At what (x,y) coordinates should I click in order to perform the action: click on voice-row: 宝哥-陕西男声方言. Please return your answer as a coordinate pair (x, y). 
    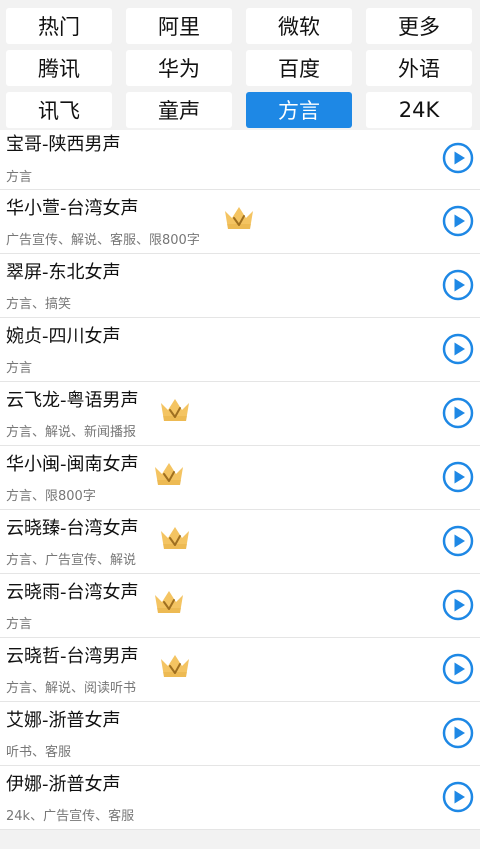
    Looking at the image, I should click on (240, 160).